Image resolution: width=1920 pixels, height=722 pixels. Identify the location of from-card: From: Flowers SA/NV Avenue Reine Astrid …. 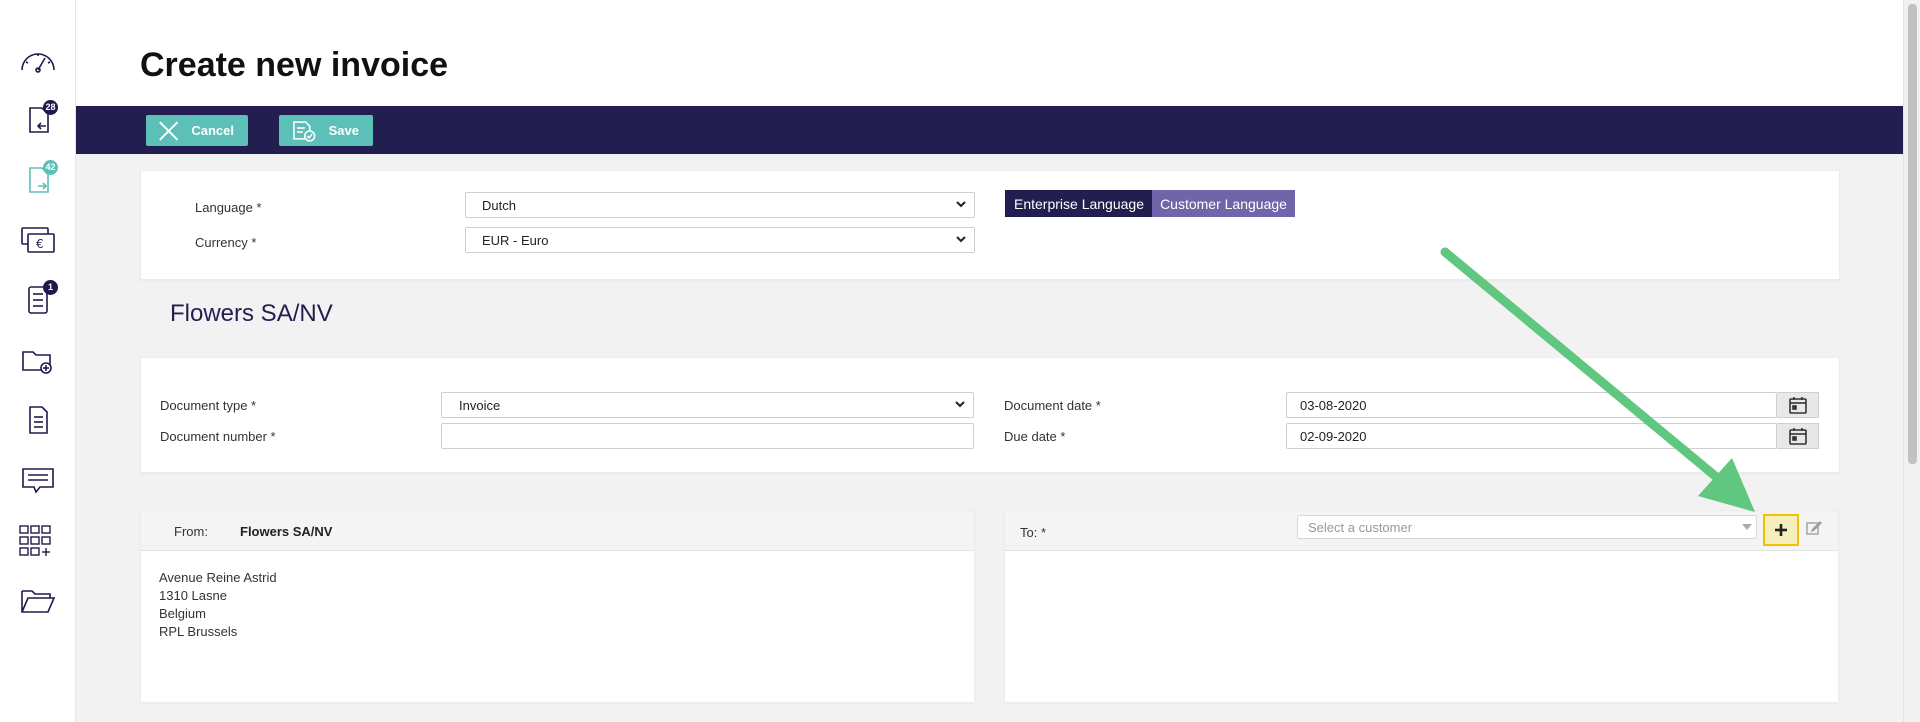
(557, 606).